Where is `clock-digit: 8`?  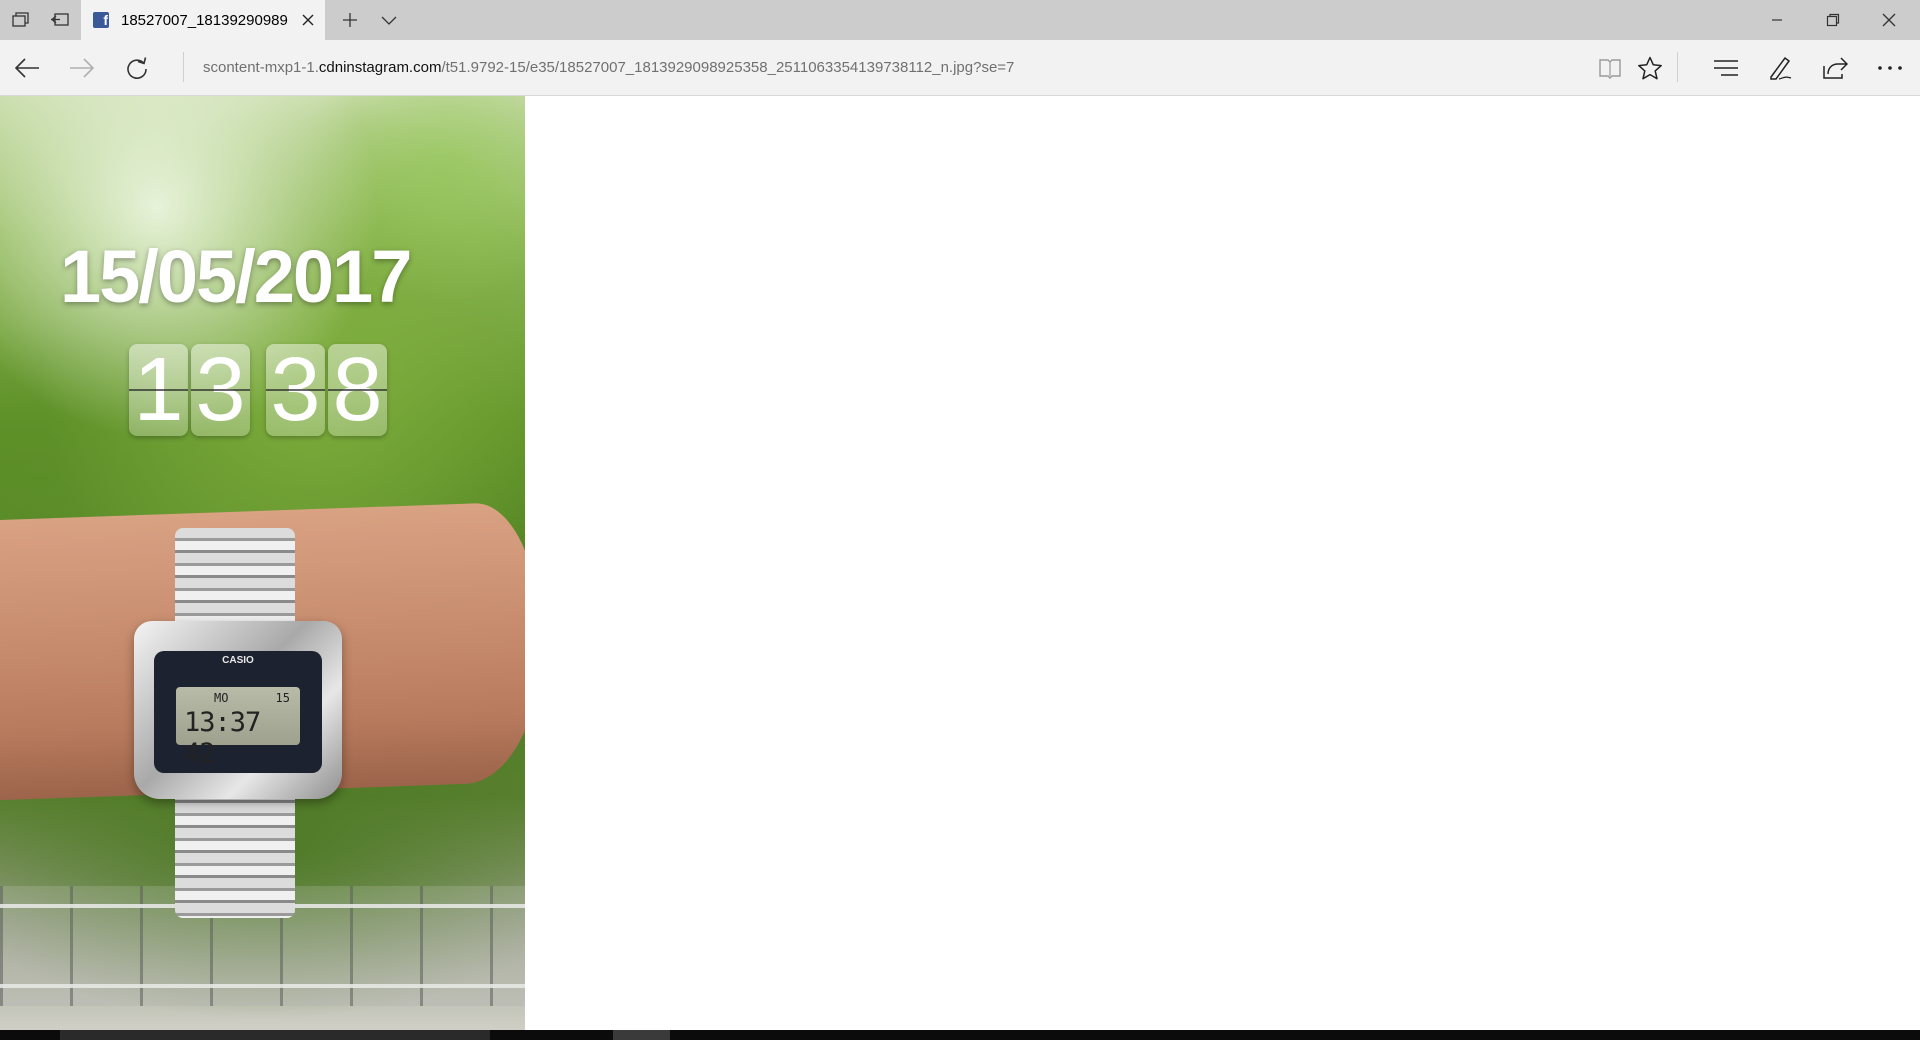 clock-digit: 8 is located at coordinates (357, 390).